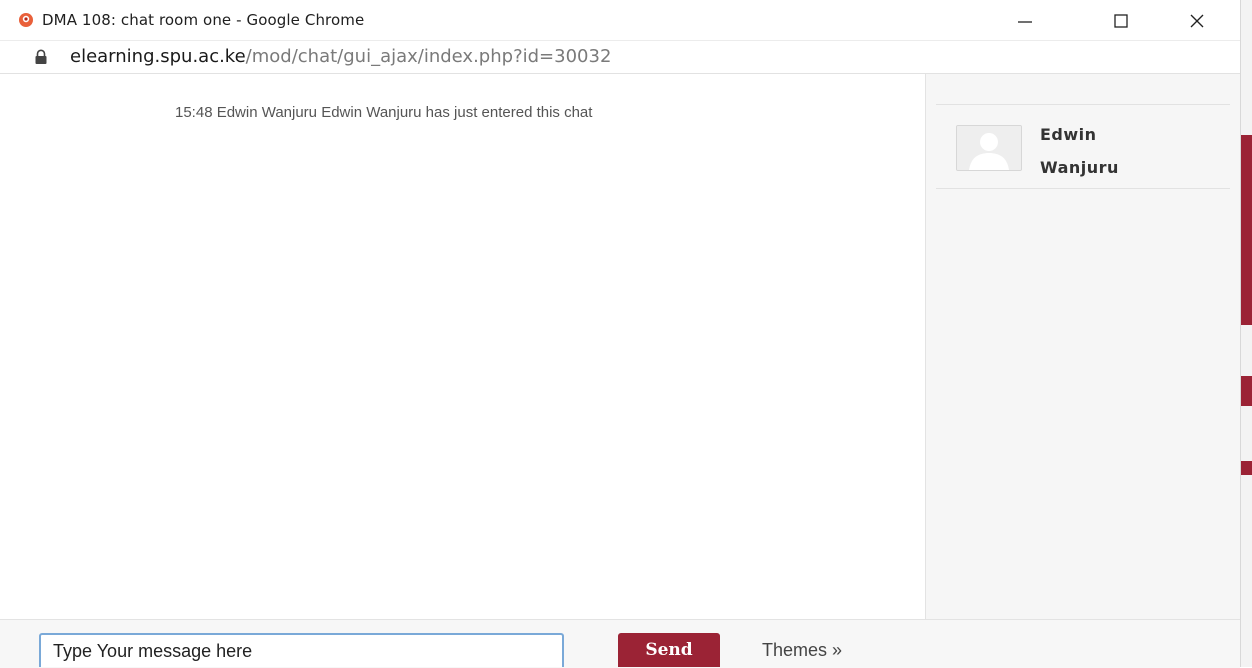  I want to click on message-input-bar: Send Themes », so click(620, 643).